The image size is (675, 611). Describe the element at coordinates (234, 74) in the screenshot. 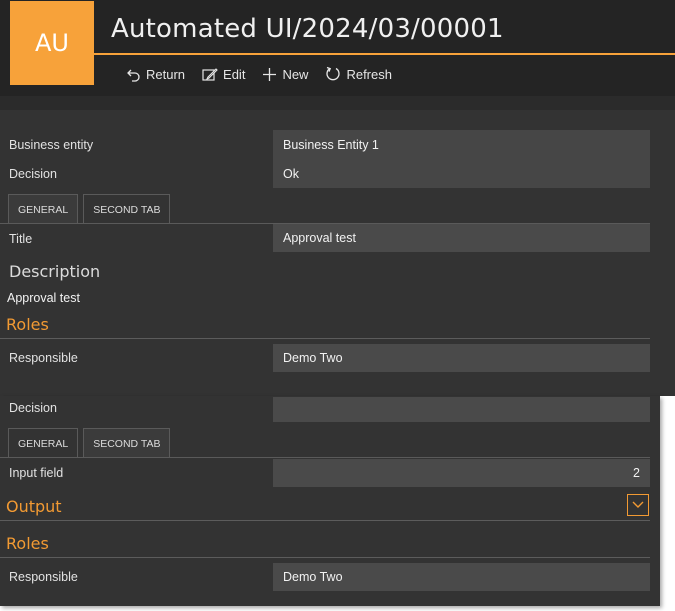

I see `edit-label: Edit` at that location.